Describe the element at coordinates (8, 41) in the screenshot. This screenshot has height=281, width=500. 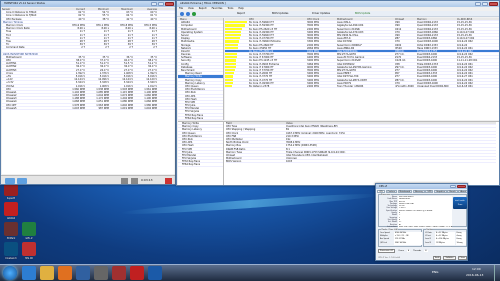
I see `sensor-name: Tras` at that location.